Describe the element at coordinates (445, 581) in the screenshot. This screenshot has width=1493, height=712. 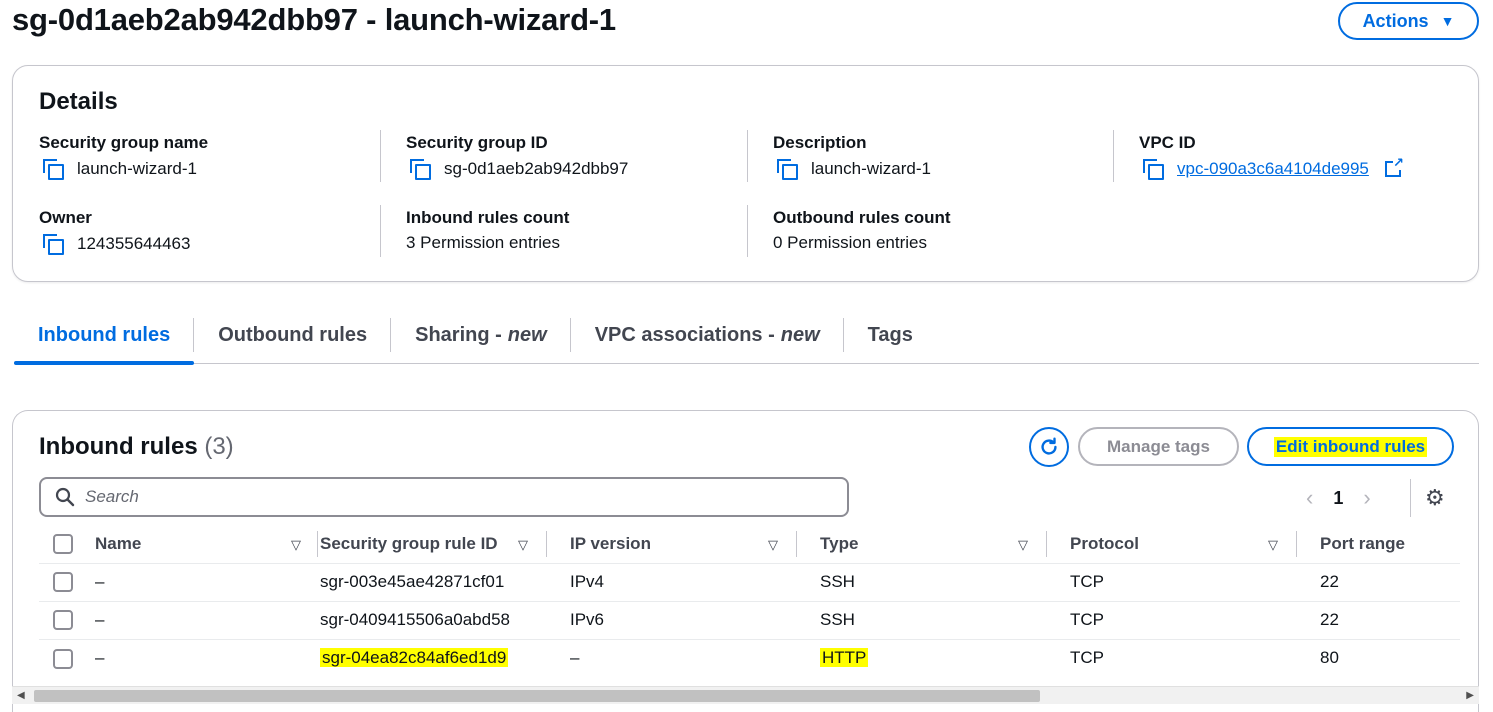
I see `cell-rule-id: sgr-003e45ae42871cf01` at that location.